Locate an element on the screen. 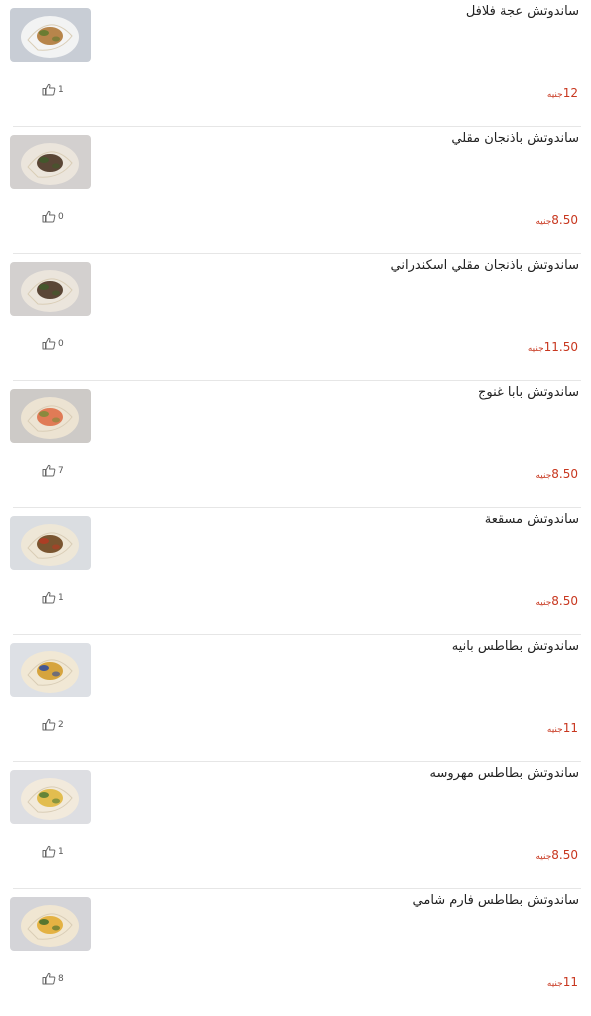 The image size is (591, 1016). menu-item: ساندوتش باذنجان مقلي 8.50جنيه 0 is located at coordinates (295, 190).